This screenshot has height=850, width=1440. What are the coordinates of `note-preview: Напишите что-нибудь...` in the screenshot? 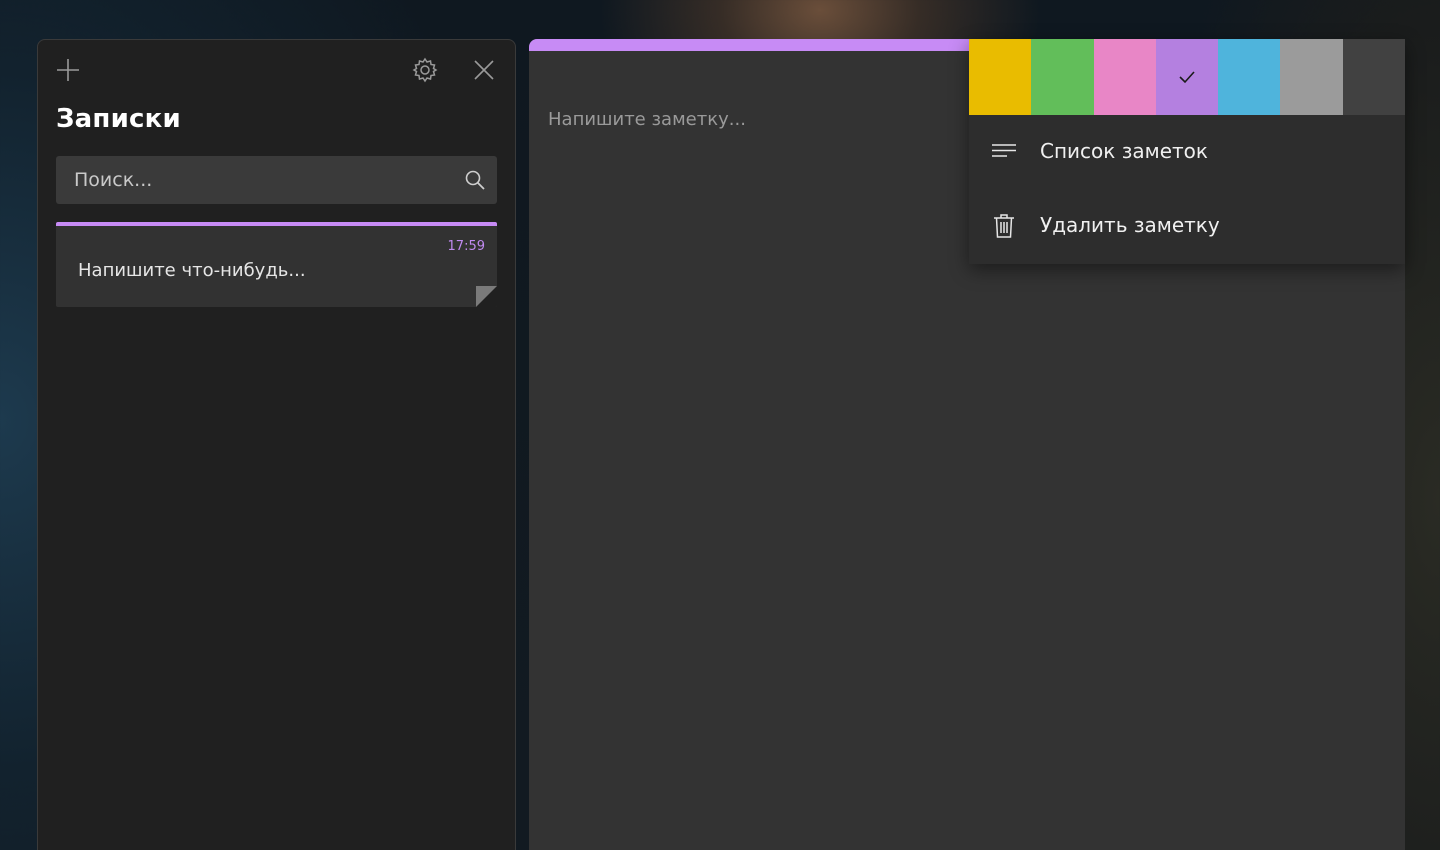 It's located at (192, 270).